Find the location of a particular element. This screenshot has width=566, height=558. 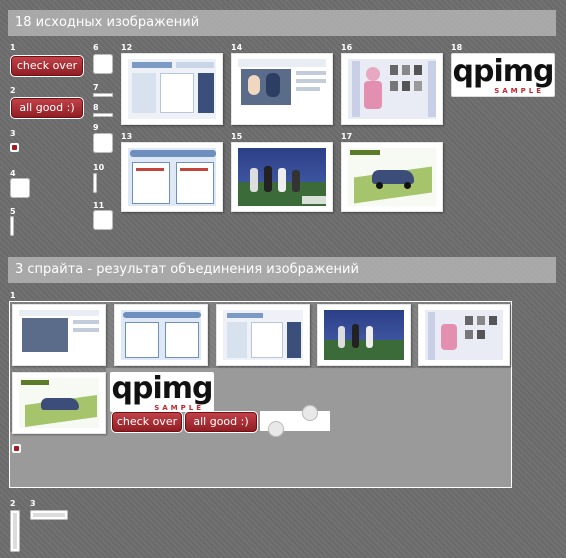

sprite-number-1: 1 is located at coordinates (13, 295).